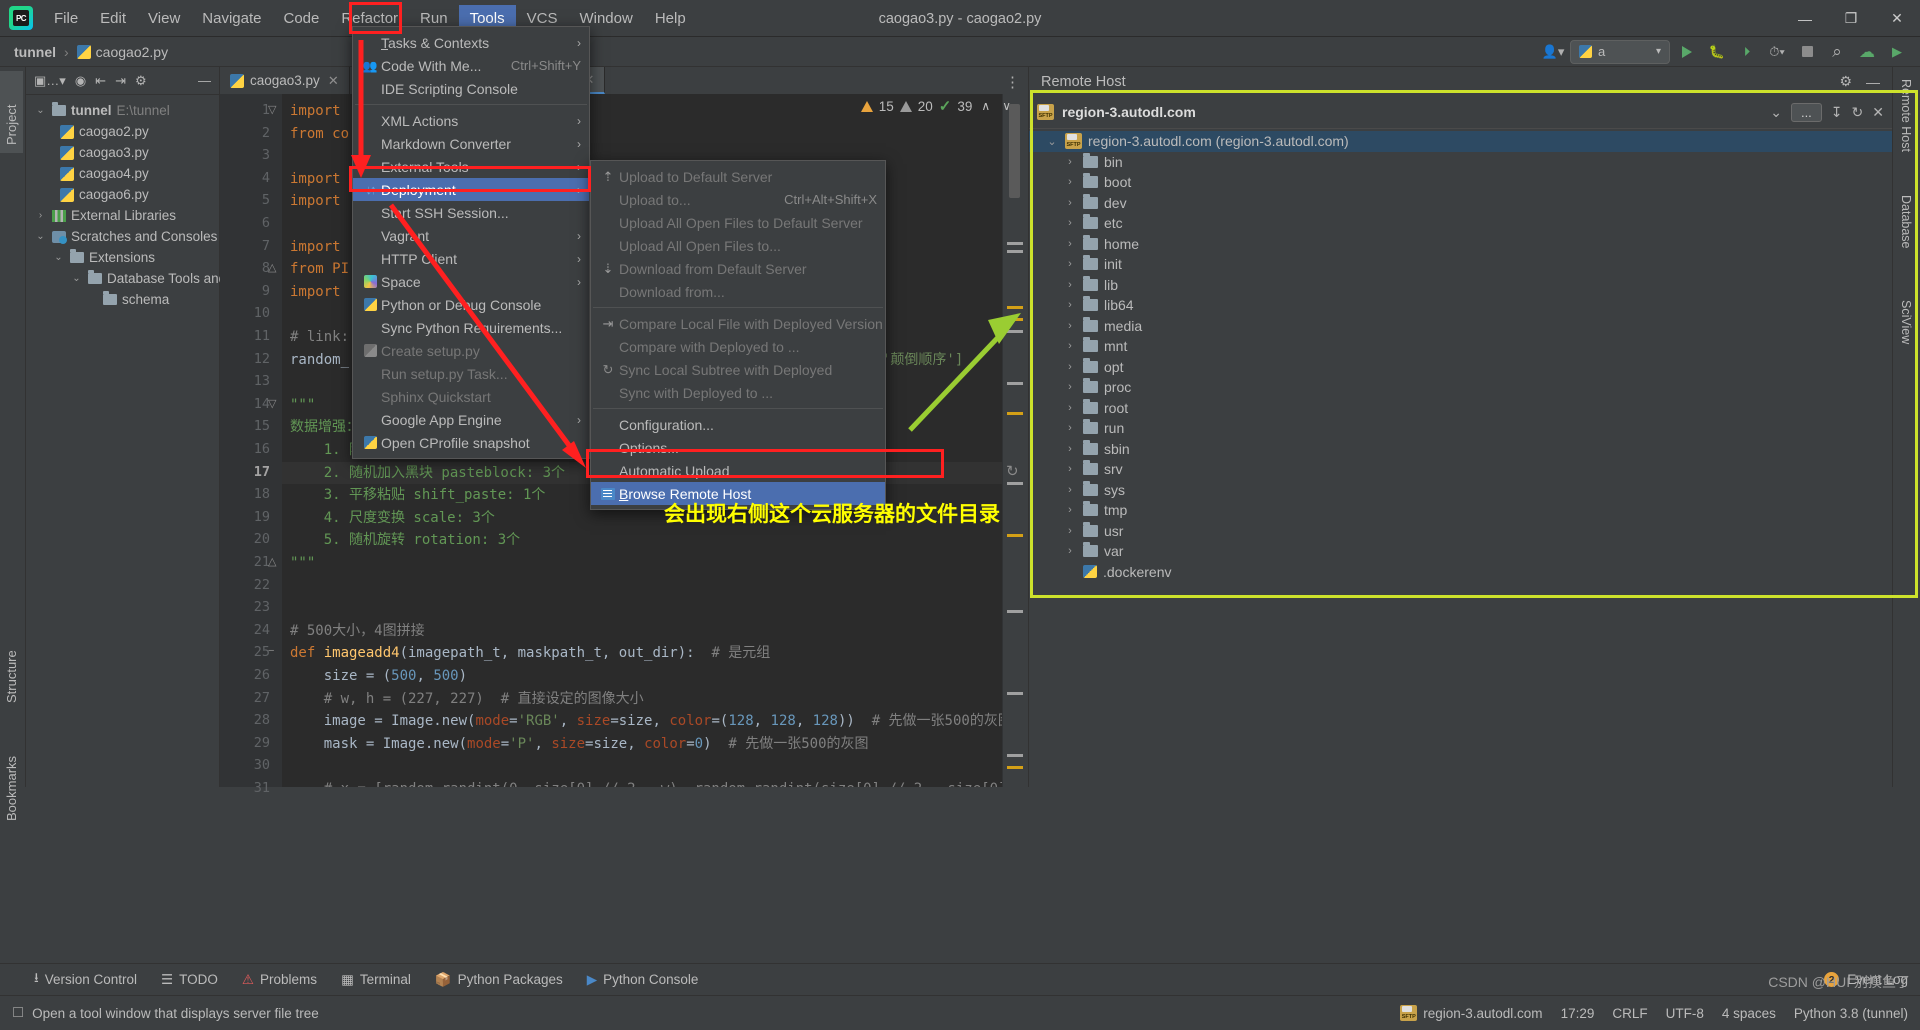  What do you see at coordinates (471, 442) in the screenshot?
I see `tools-menu-item-open-cprofile-snapshot: Open CProfile snapshot` at bounding box center [471, 442].